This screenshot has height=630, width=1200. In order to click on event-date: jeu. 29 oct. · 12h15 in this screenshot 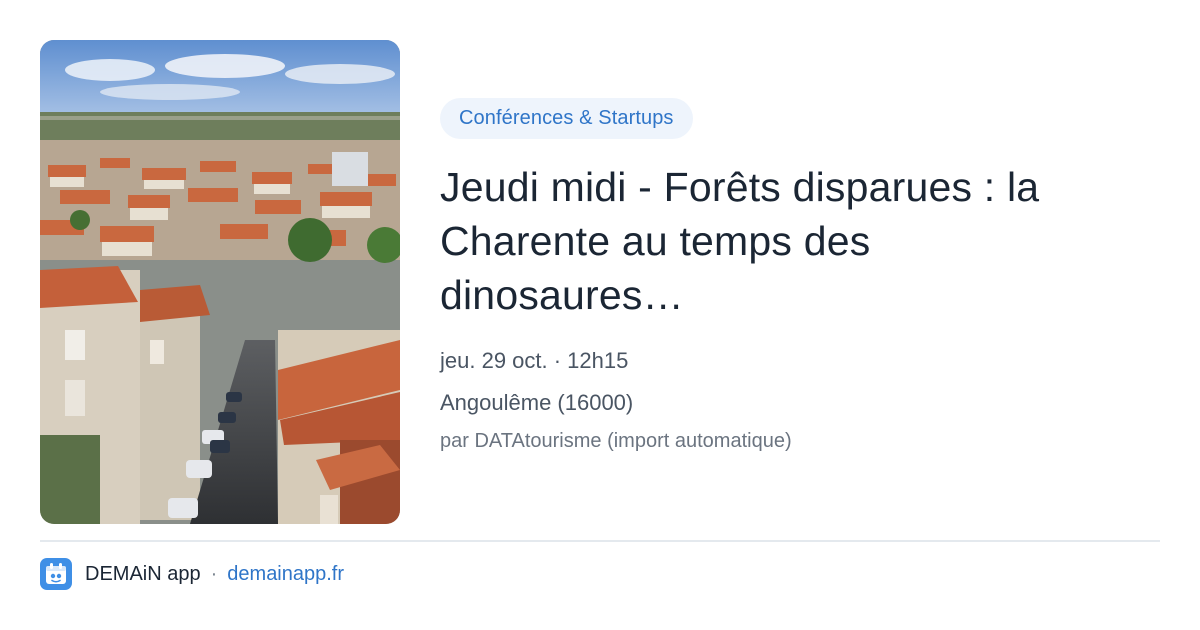, I will do `click(534, 360)`.